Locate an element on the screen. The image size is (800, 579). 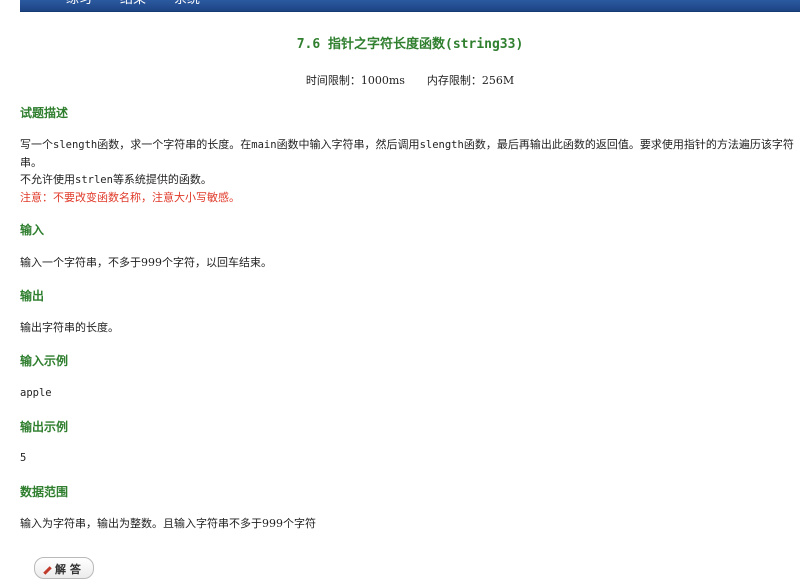
data-range-heading: 数据范围 is located at coordinates (44, 492).